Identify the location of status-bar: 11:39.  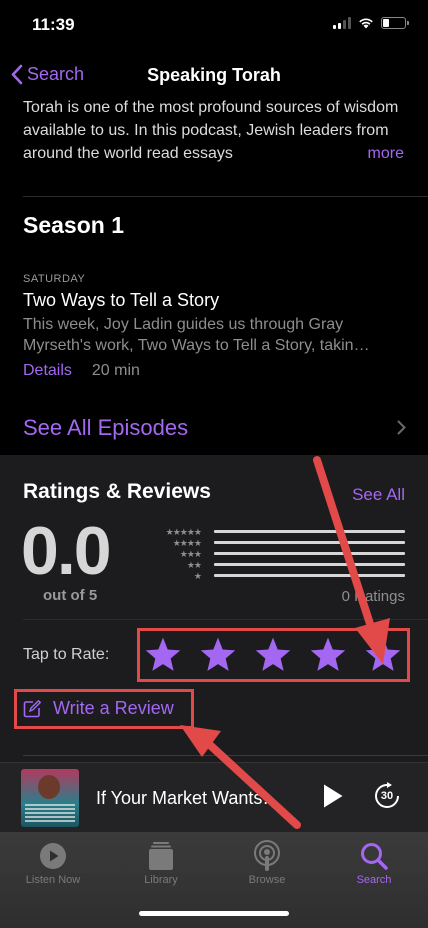
(214, 26).